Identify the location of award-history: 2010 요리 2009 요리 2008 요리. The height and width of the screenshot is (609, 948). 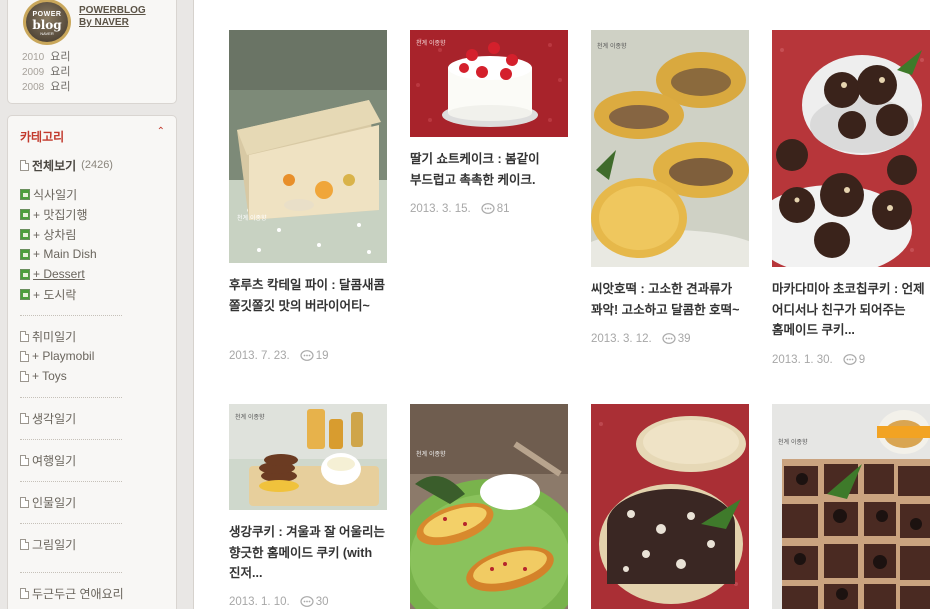
(46, 72).